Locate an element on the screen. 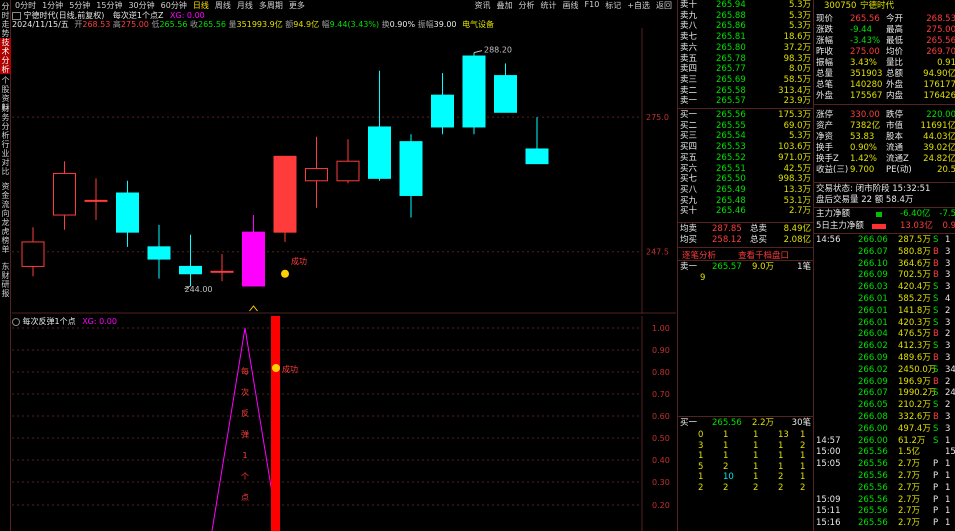  ask-row: 卖五 265.78 98.3万 is located at coordinates (745, 58).